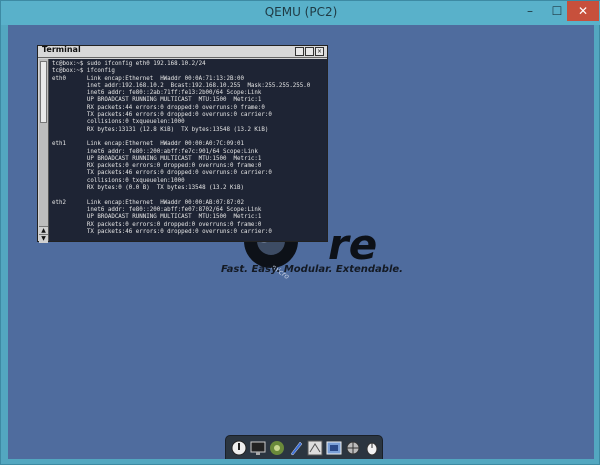  What do you see at coordinates (309, 51) in the screenshot?
I see `terminal-maximize-button` at bounding box center [309, 51].